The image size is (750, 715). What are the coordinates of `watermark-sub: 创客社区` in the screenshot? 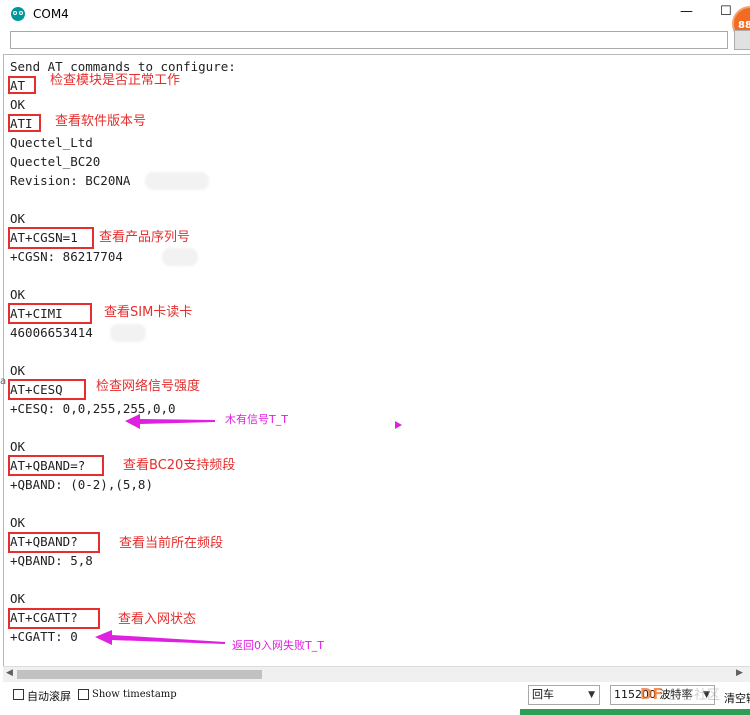 It's located at (693, 695).